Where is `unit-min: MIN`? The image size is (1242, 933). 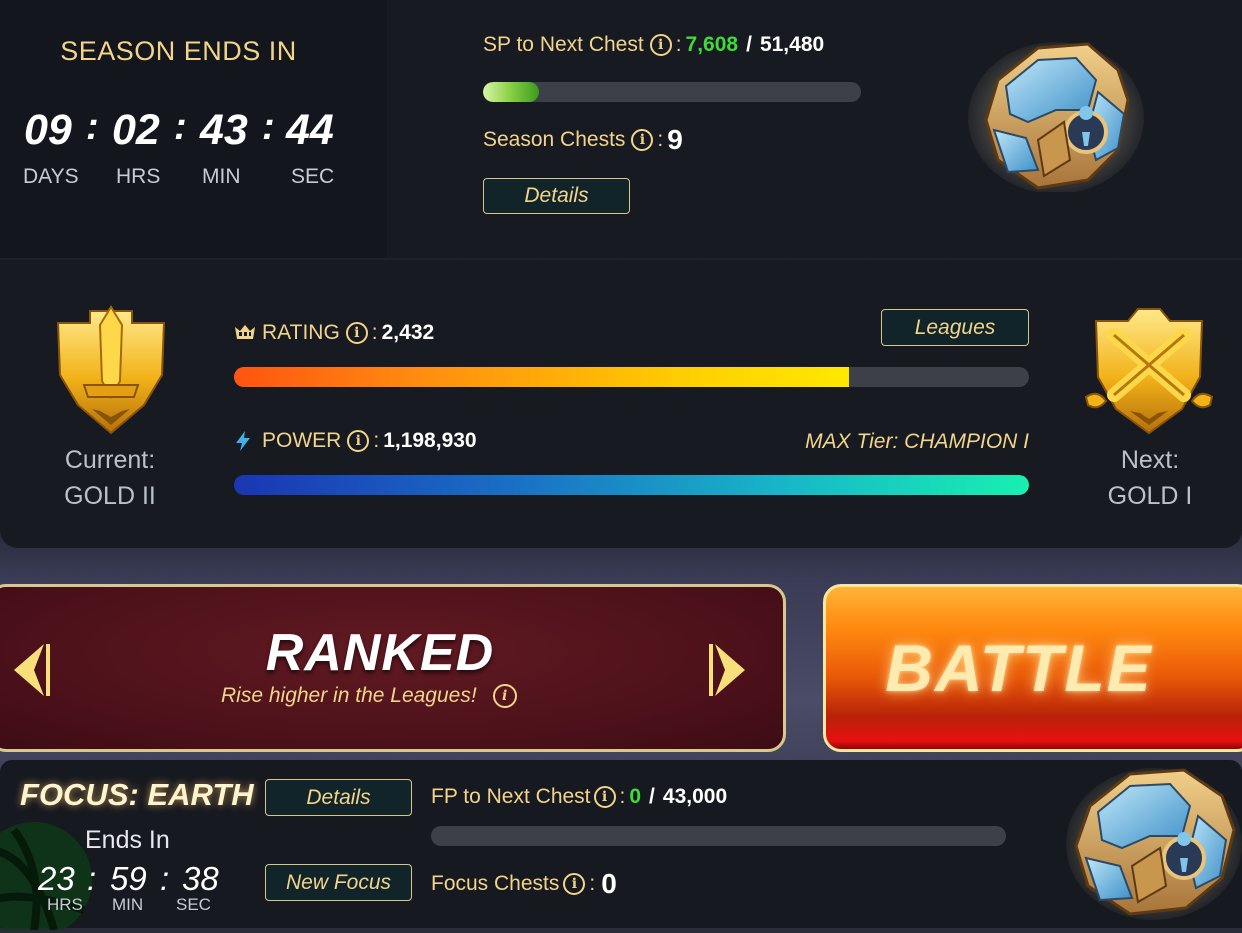 unit-min: MIN is located at coordinates (221, 176).